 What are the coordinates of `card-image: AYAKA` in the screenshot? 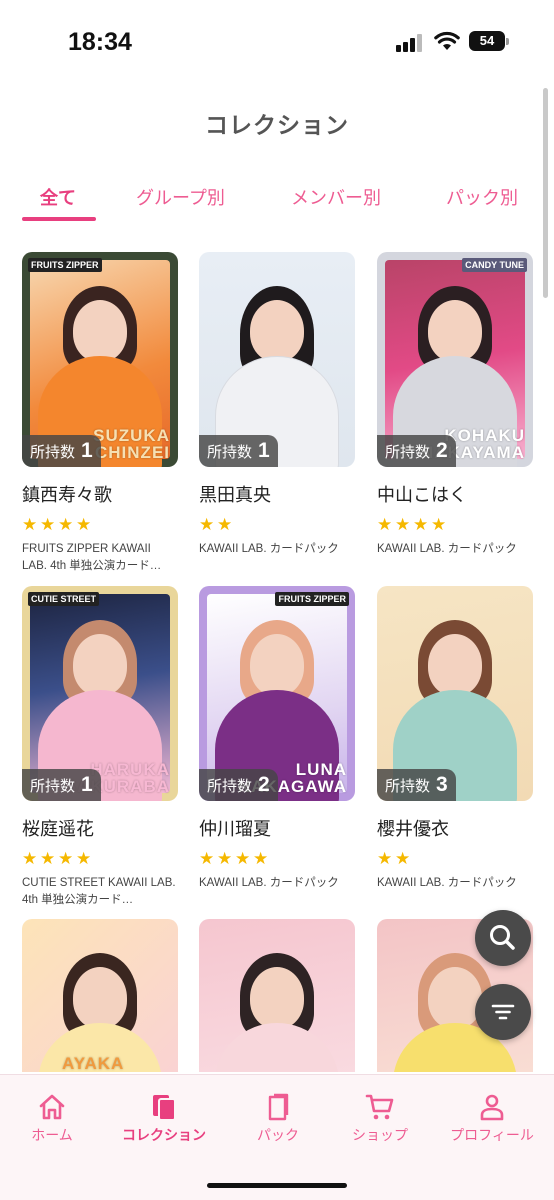 It's located at (100, 995).